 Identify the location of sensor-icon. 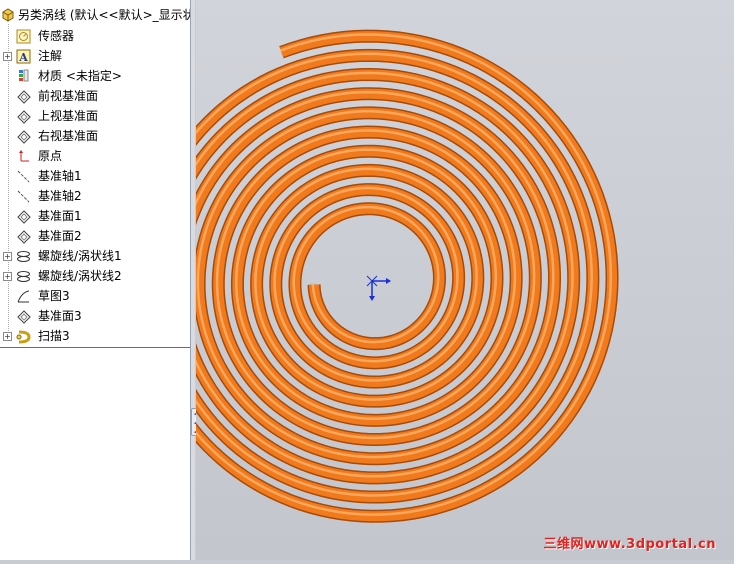
(23, 36).